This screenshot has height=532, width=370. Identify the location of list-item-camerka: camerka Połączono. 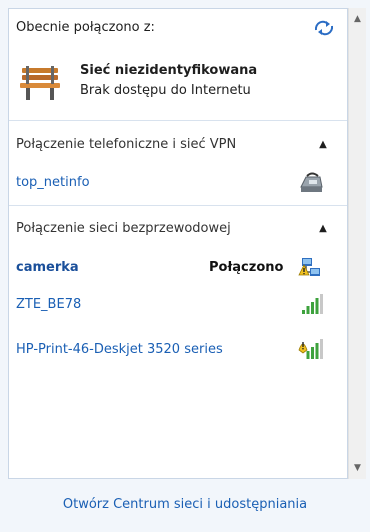
(178, 268).